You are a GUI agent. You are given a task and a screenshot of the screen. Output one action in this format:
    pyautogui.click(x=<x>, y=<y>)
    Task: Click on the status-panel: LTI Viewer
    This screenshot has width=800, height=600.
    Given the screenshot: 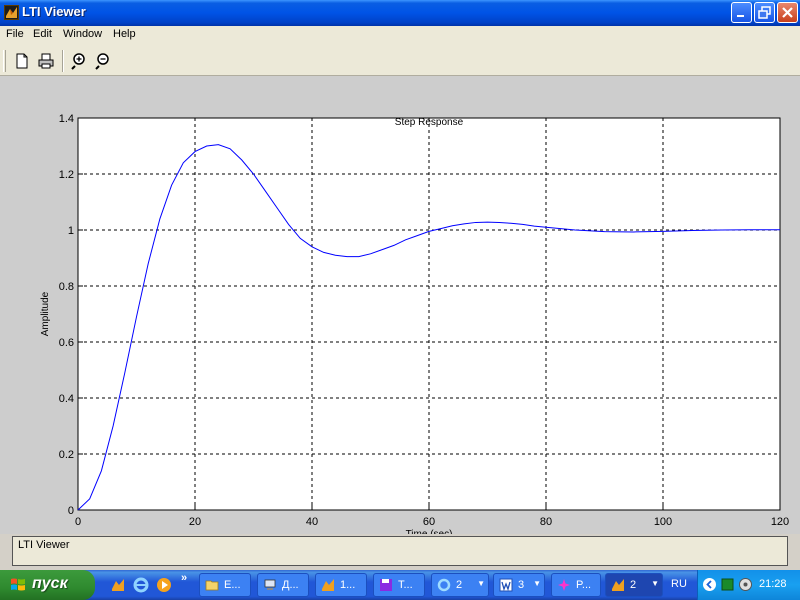 What is the action you would take?
    pyautogui.click(x=400, y=551)
    